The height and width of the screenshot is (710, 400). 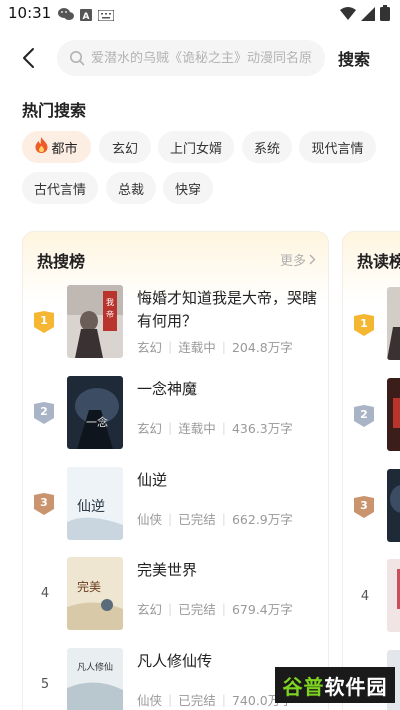 I want to click on book-cover: 一念, so click(x=95, y=412).